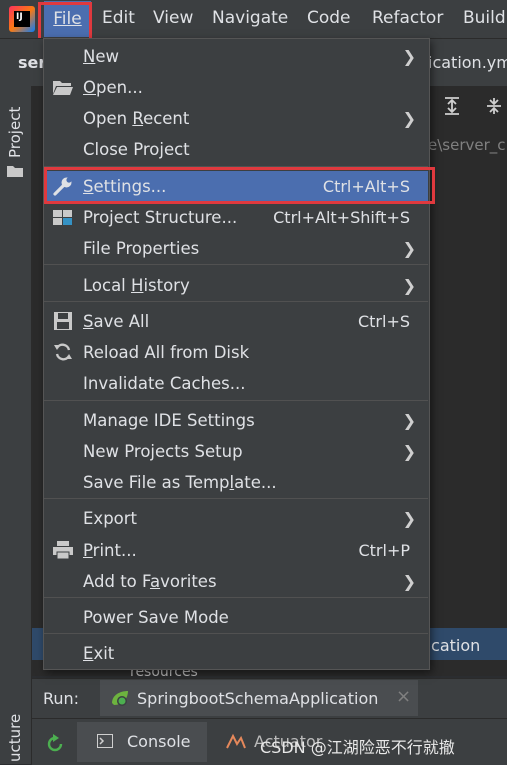  Describe the element at coordinates (236, 617) in the screenshot. I see `menu-item-power-save-mode: Power Save Mode` at that location.